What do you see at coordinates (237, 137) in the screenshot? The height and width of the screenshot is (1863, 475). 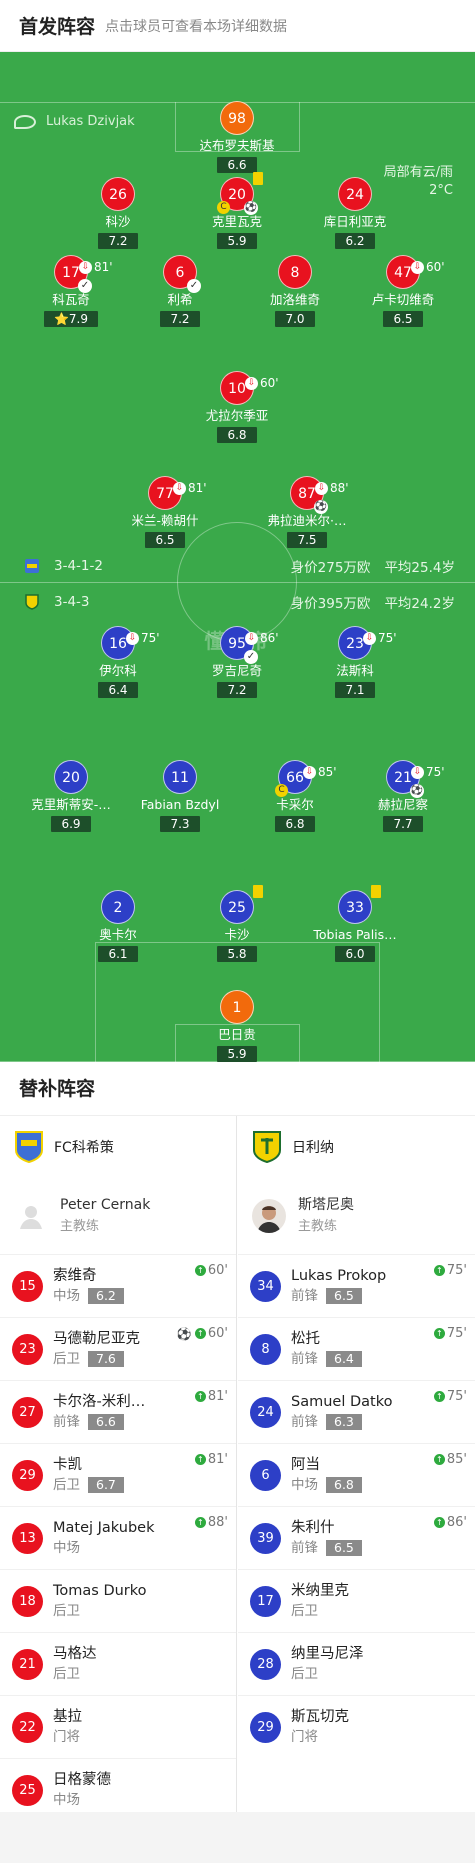 I see `player-marker: 98 达布罗夫斯基 6.6` at bounding box center [237, 137].